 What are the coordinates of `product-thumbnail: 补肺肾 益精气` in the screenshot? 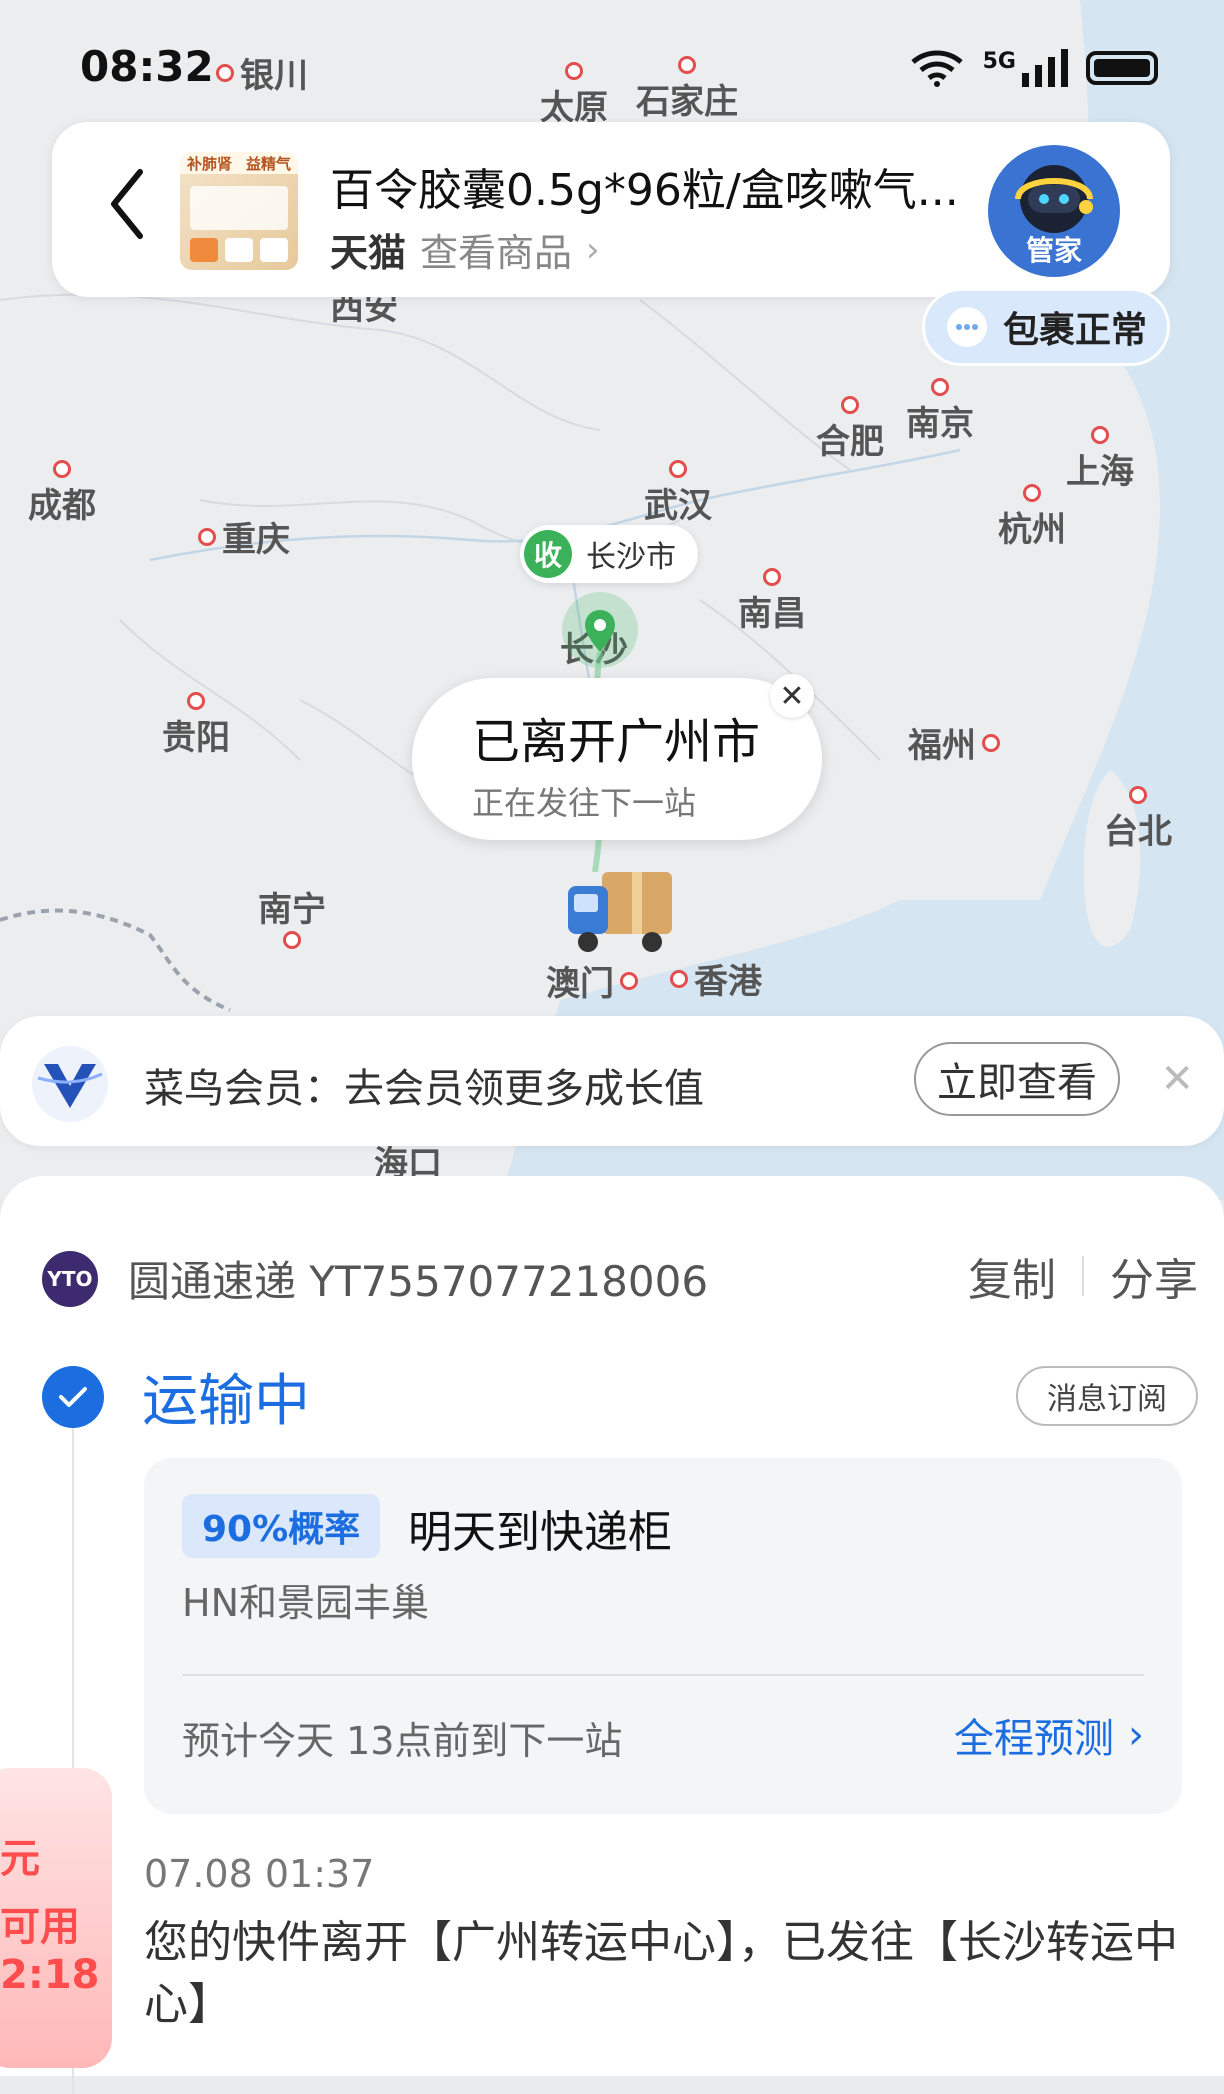 It's located at (239, 211).